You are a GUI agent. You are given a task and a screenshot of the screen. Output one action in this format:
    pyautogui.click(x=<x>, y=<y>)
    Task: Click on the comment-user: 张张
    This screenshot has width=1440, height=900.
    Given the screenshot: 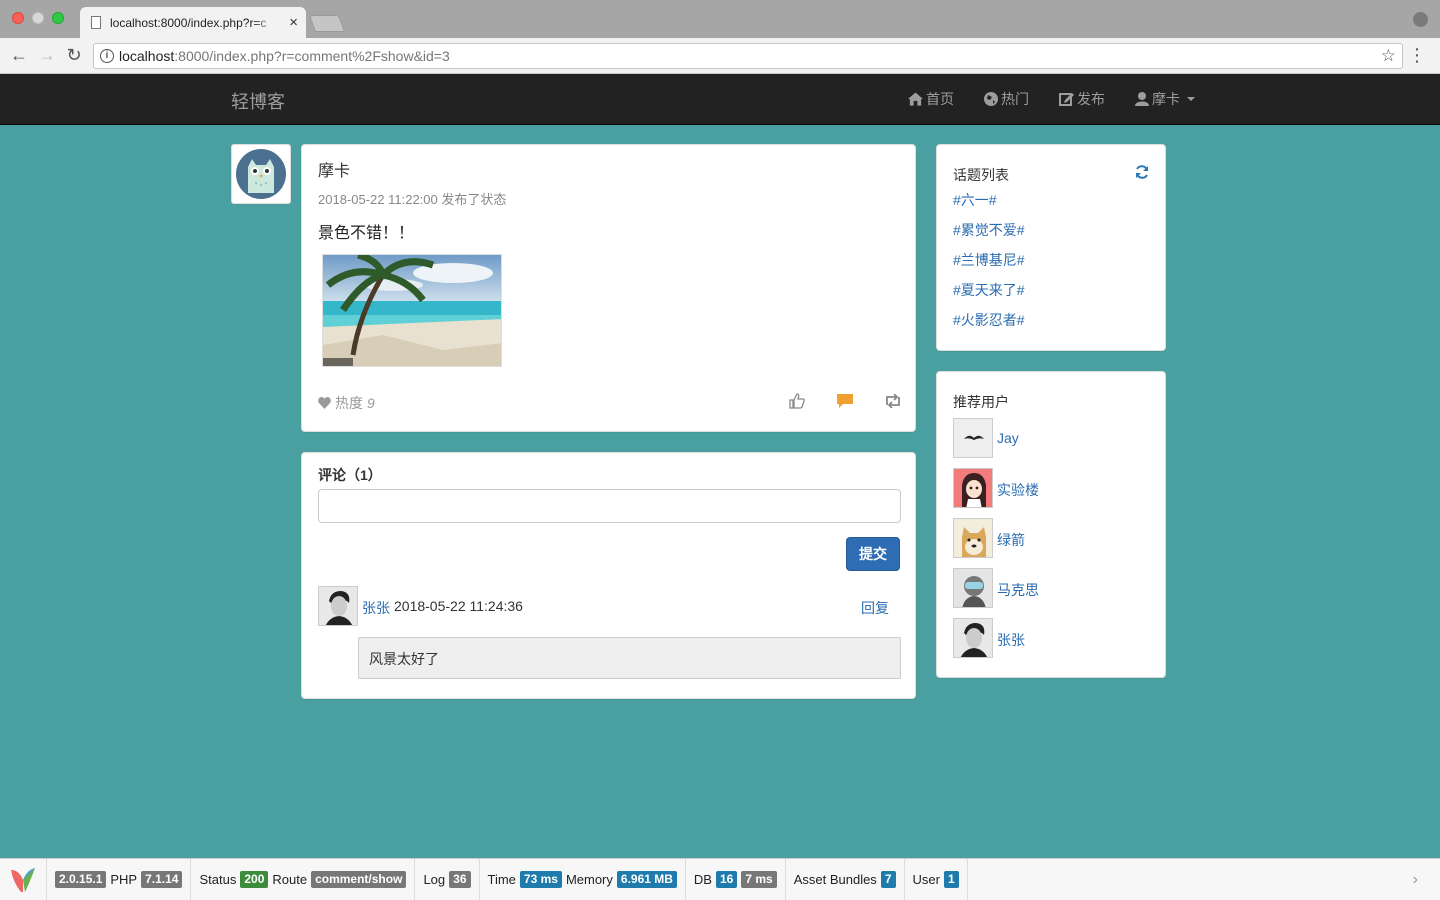 What is the action you would take?
    pyautogui.click(x=376, y=608)
    